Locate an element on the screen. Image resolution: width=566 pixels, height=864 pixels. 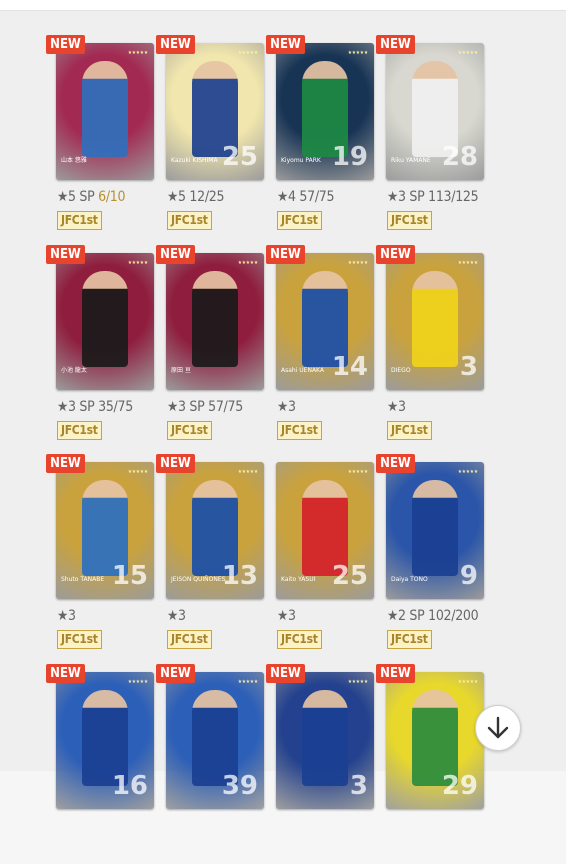
card-tile: NEW ★★★★★ 13 JEISON QUIÑONES ★3 JFC1st is located at coordinates (211, 554).